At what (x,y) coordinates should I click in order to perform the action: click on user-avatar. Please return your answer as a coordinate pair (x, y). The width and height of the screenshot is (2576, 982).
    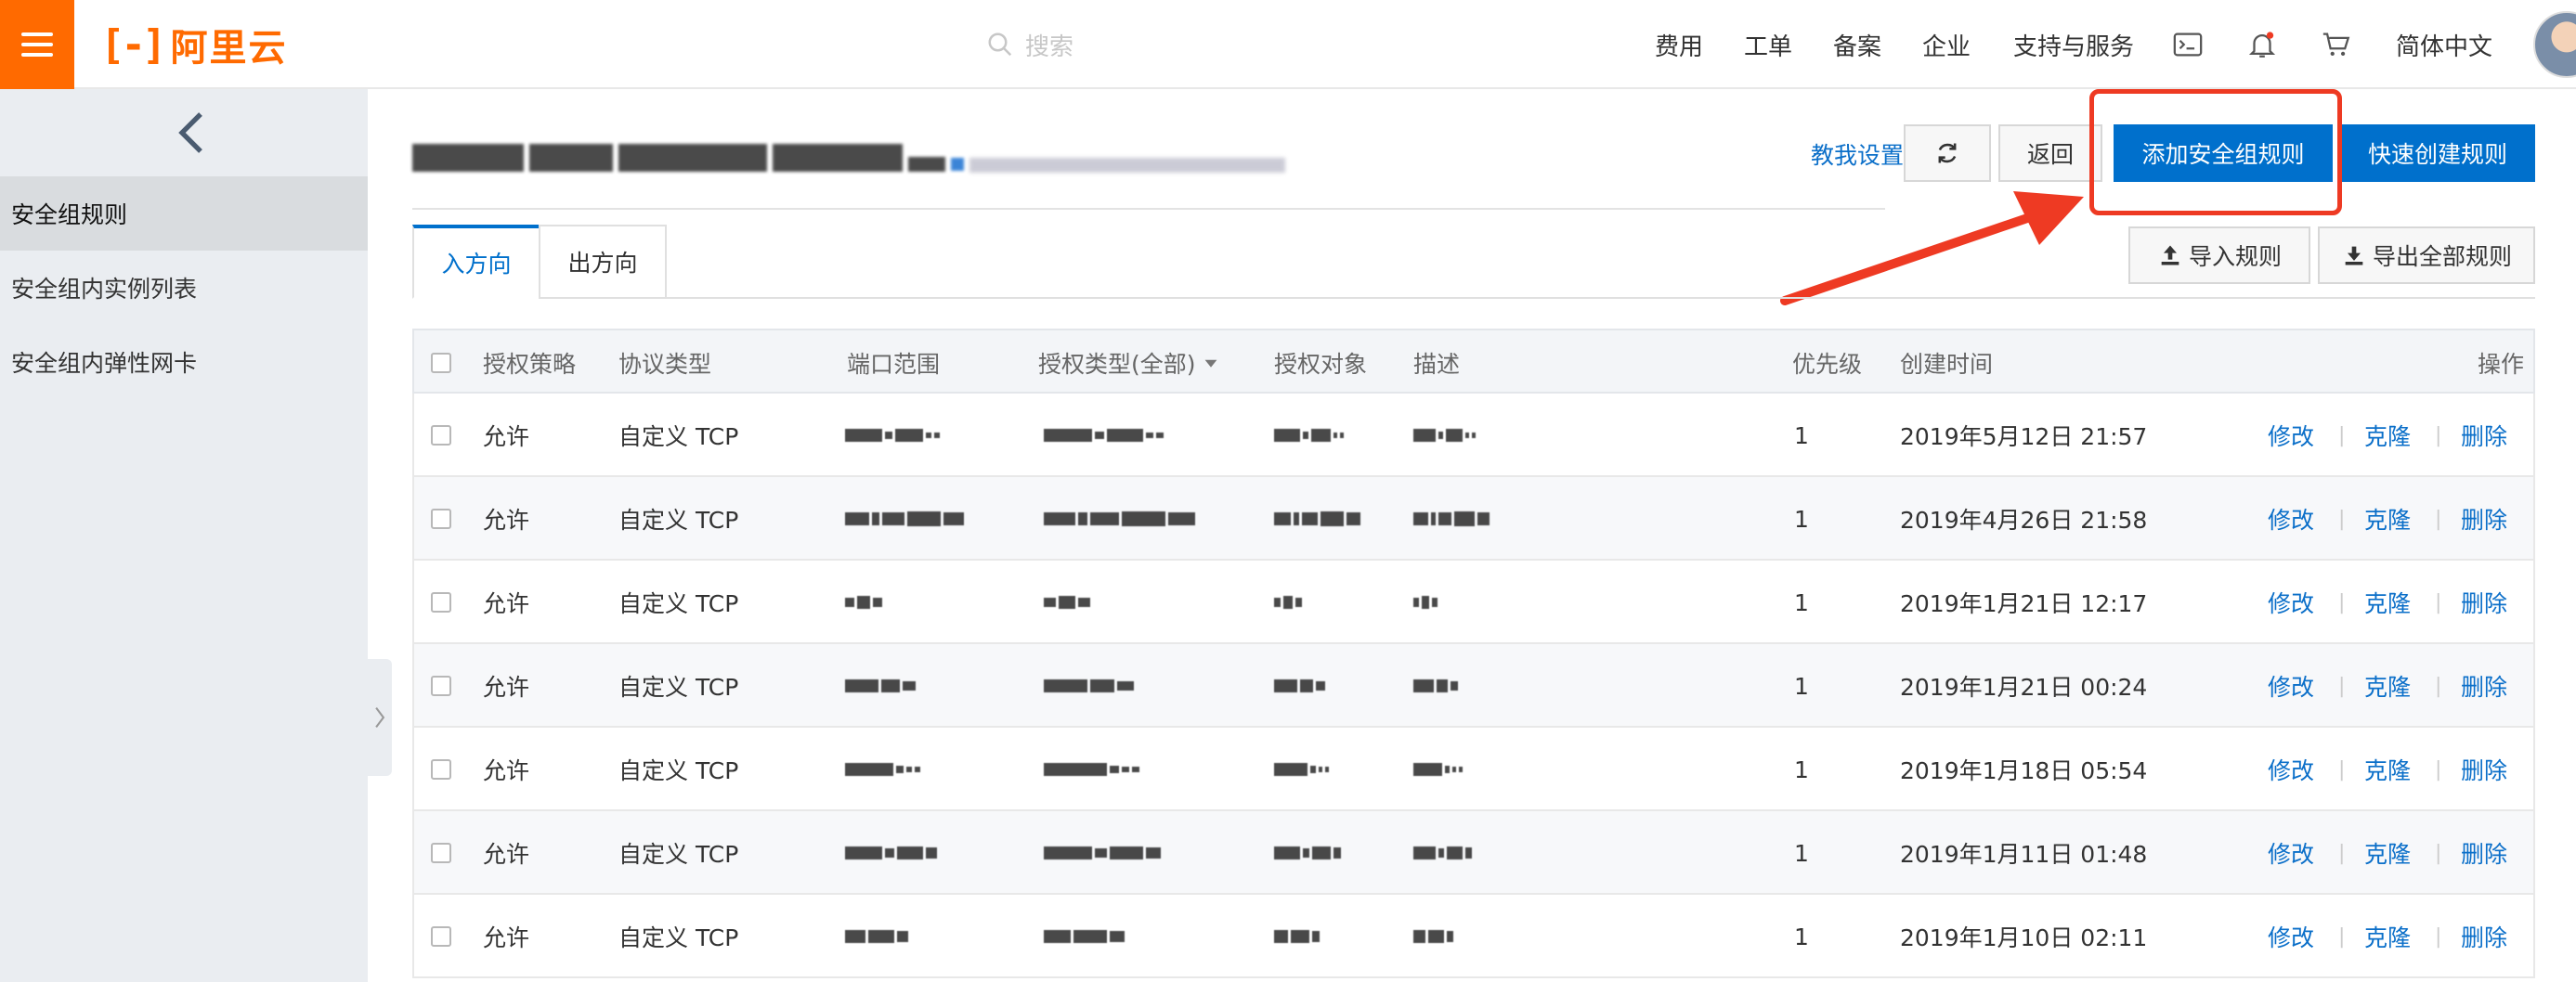
    Looking at the image, I should click on (2555, 44).